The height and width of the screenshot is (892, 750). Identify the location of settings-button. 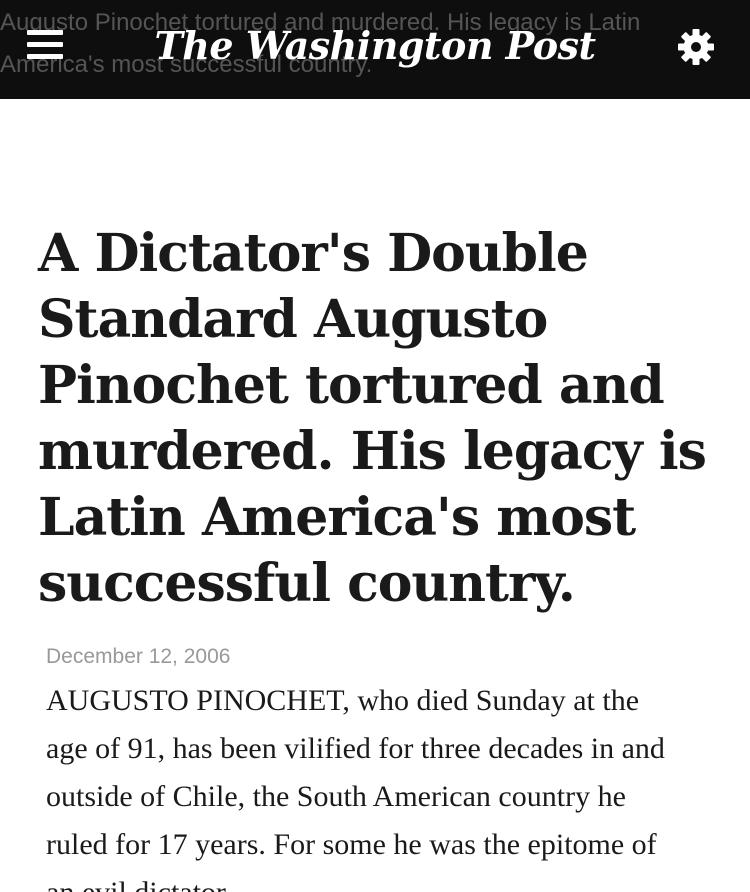
(696, 47).